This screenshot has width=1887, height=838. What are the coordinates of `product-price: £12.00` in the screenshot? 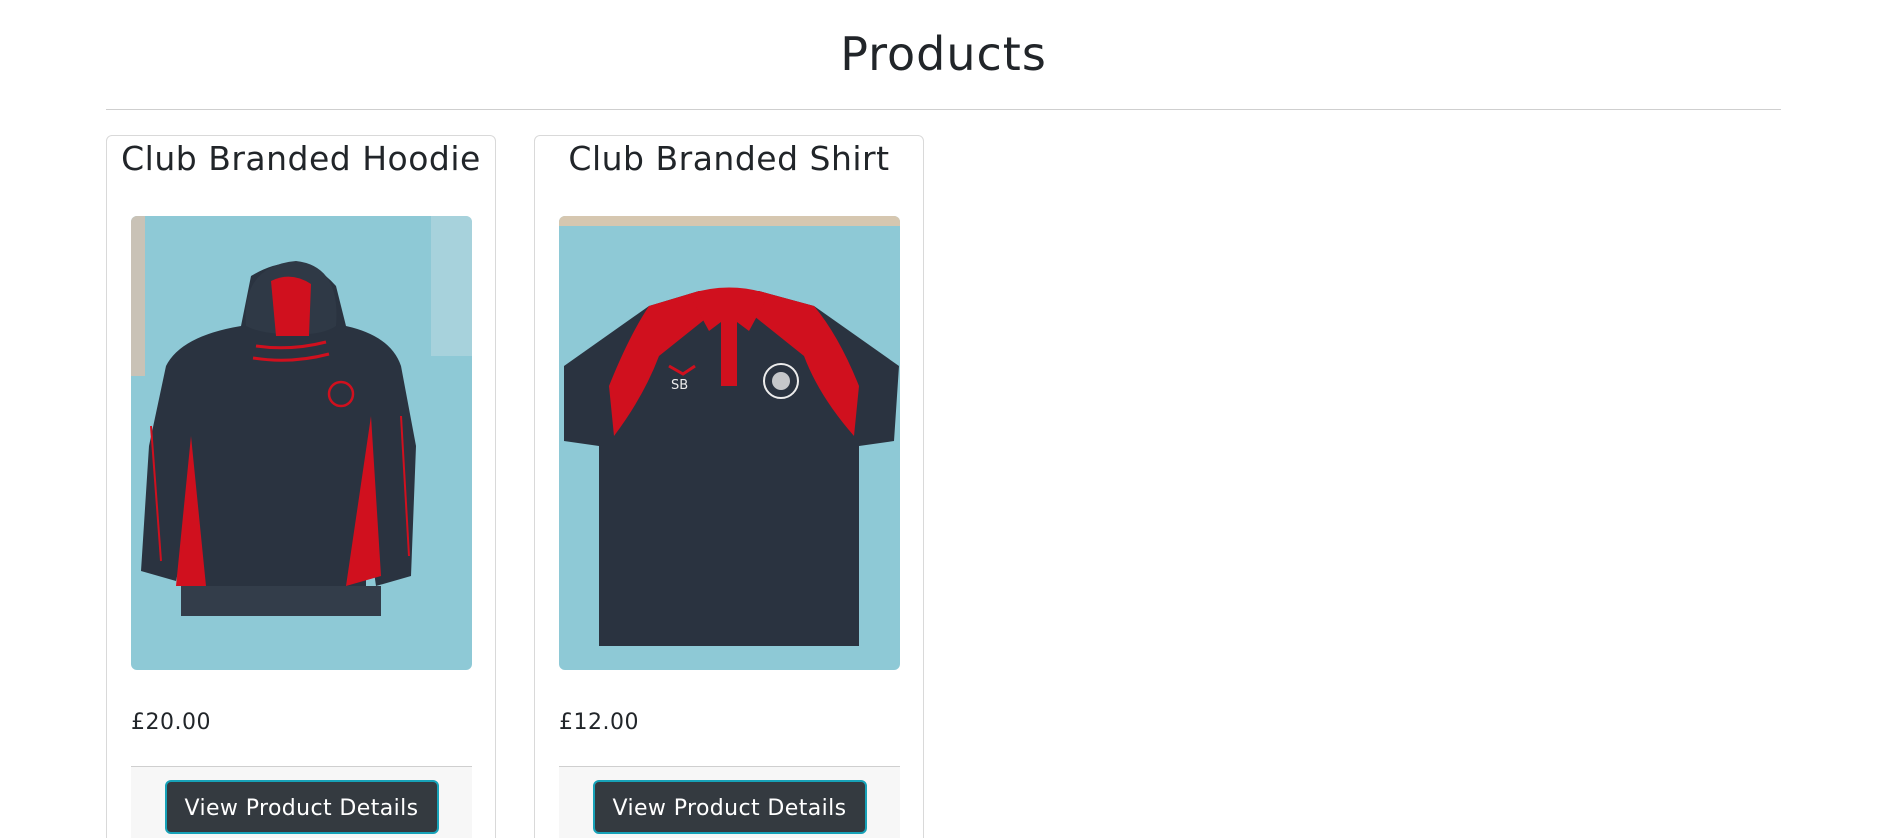 It's located at (599, 722).